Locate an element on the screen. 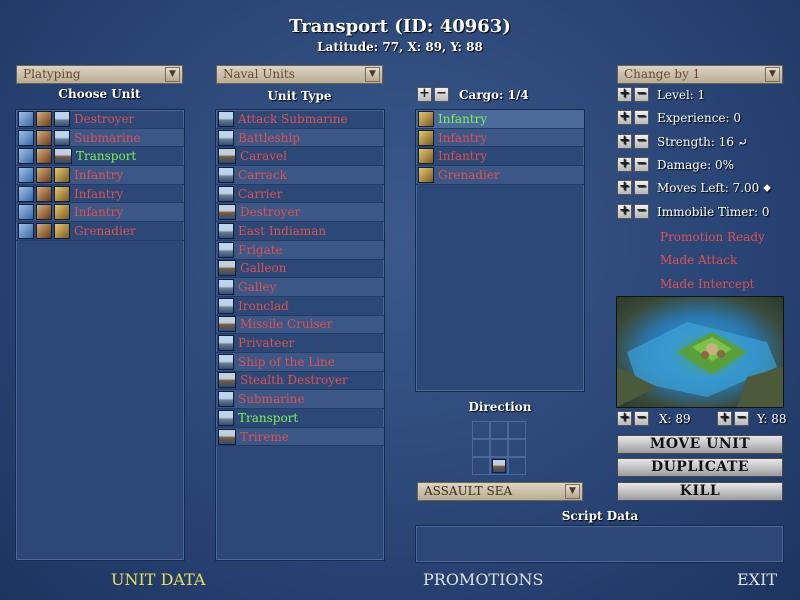  strength-icon: ⤾ is located at coordinates (743, 141).